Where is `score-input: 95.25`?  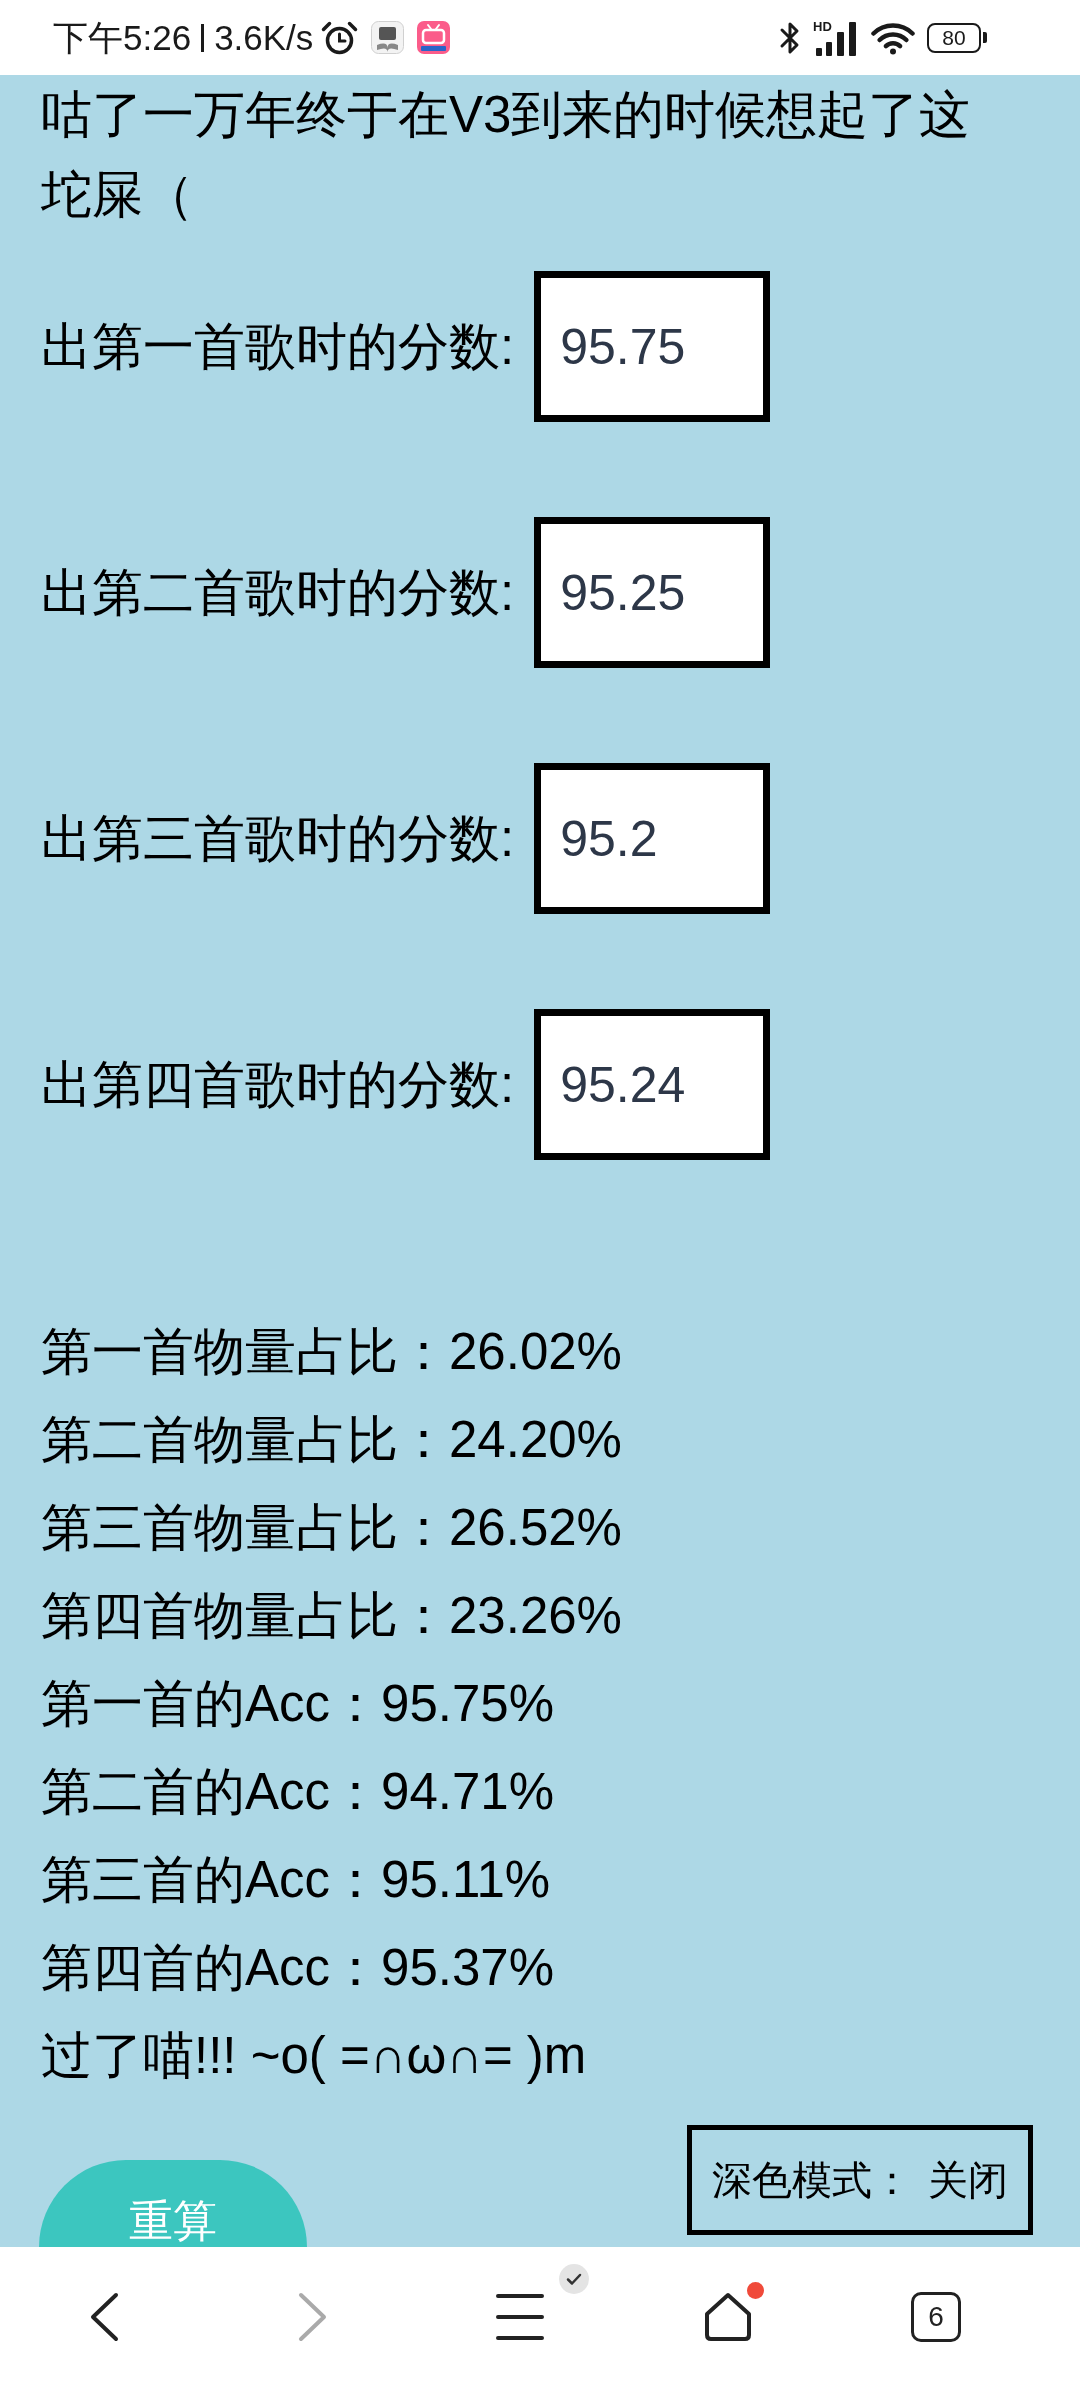
score-input: 95.25 is located at coordinates (652, 592).